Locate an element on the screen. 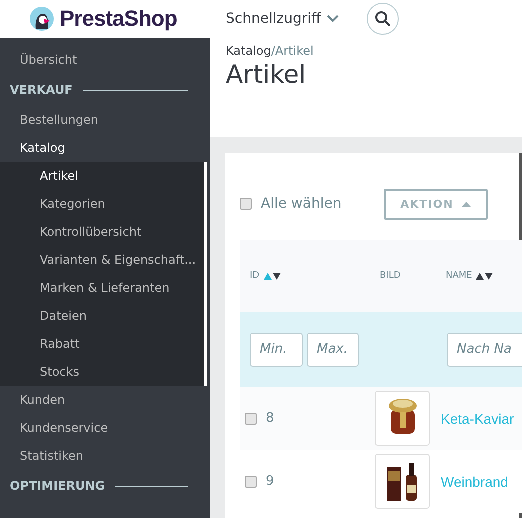 The height and width of the screenshot is (518, 522). sidebar-item: Kundenservice is located at coordinates (105, 428).